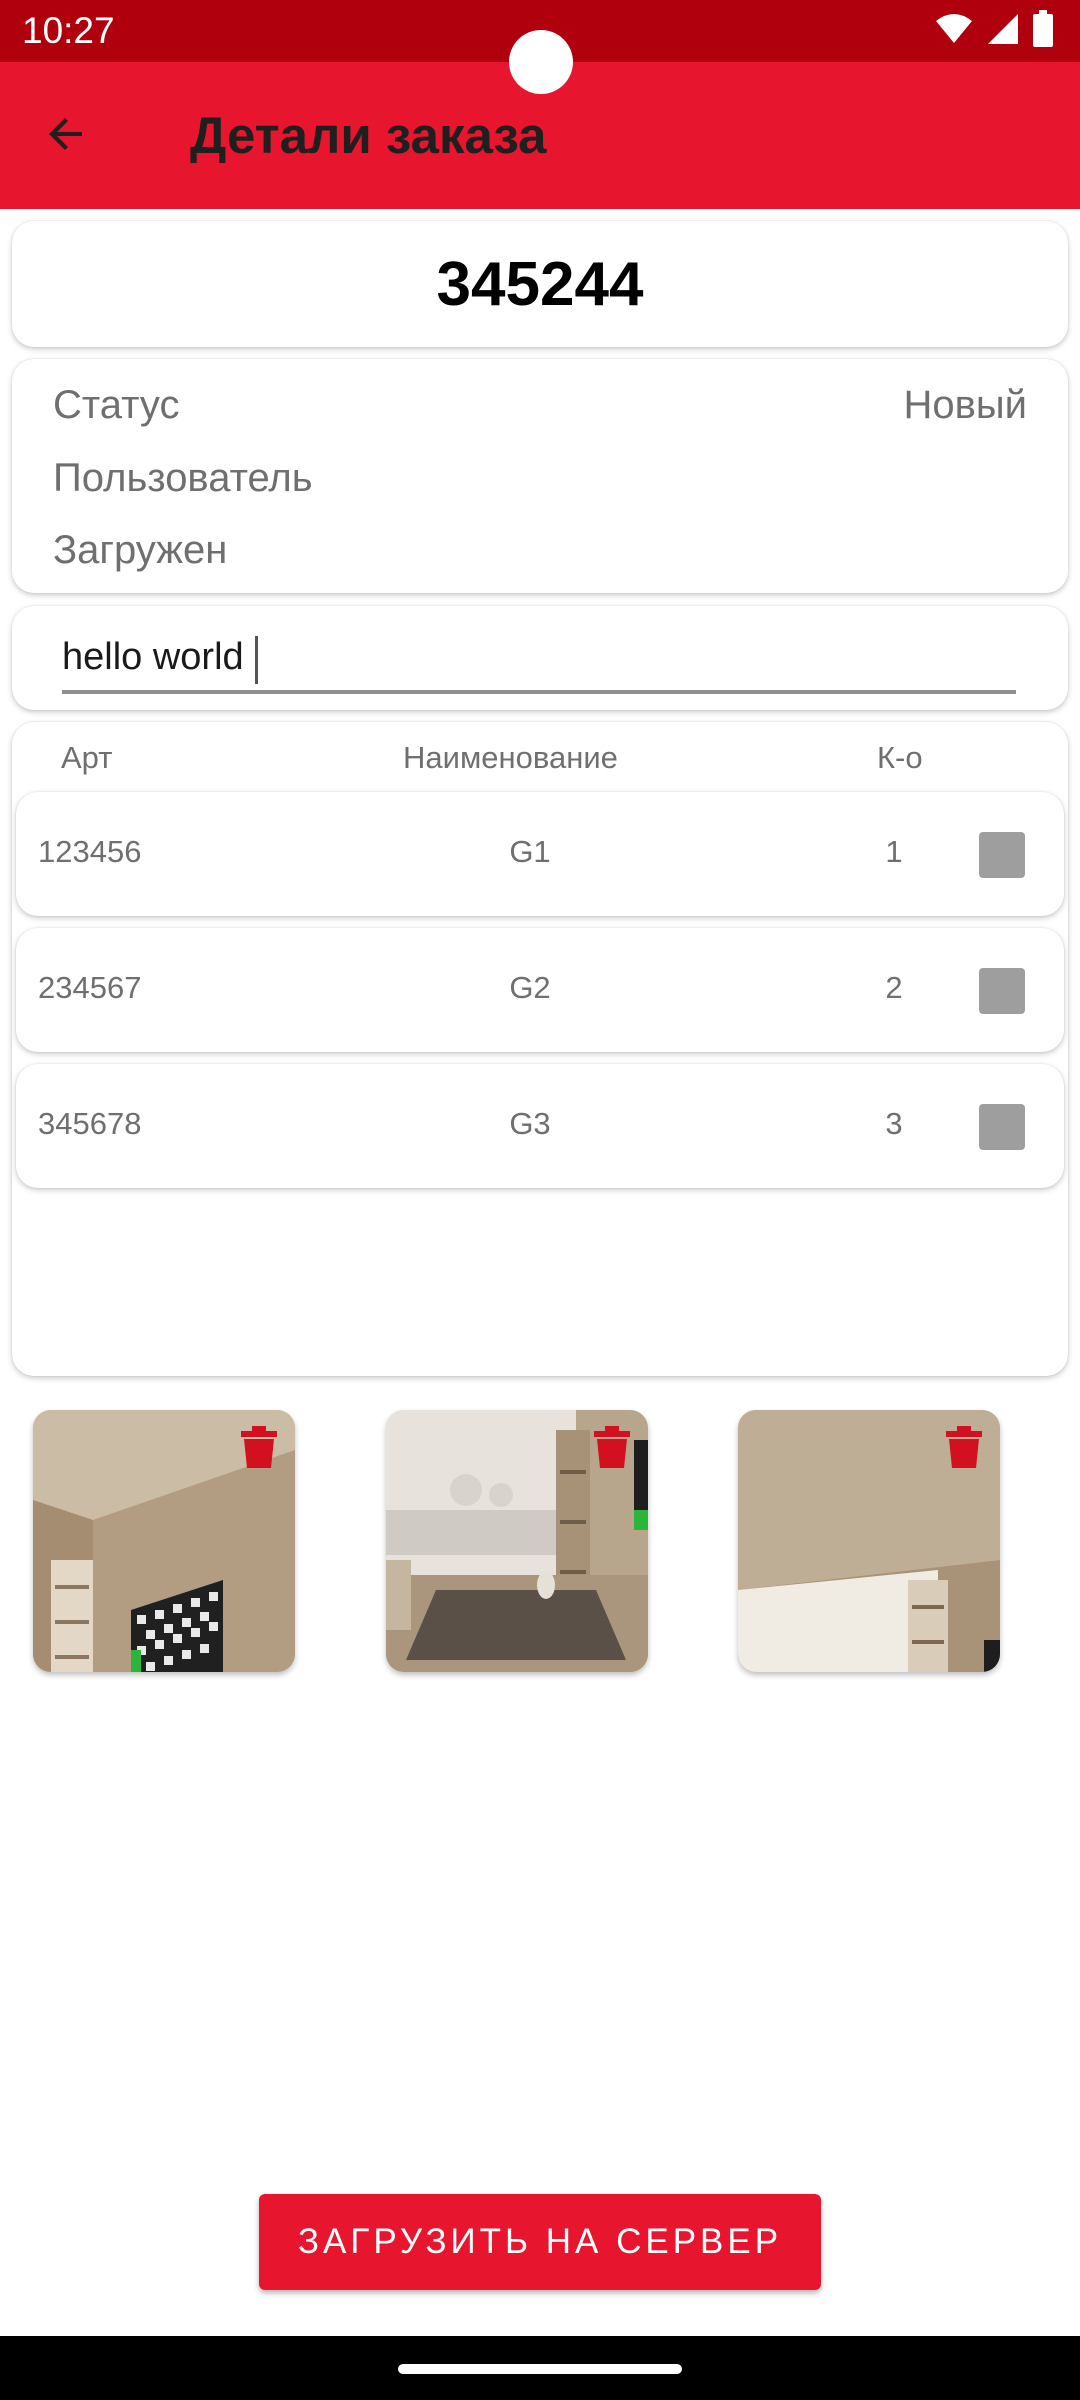 This screenshot has height=2400, width=1080. I want to click on page-title: Детали заказа, so click(368, 135).